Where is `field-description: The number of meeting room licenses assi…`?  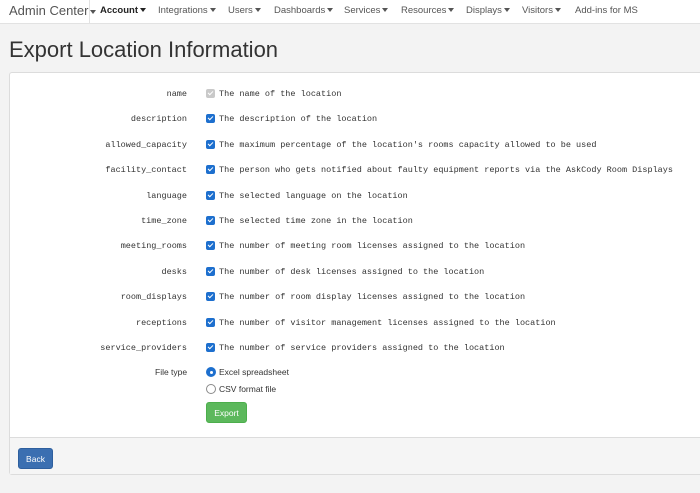 field-description: The number of meeting room licenses assi… is located at coordinates (372, 246).